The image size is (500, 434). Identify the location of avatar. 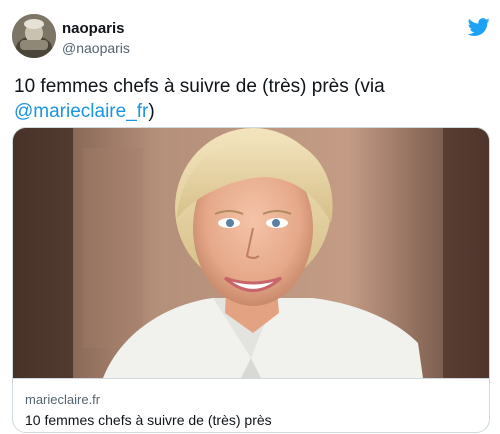
(34, 36).